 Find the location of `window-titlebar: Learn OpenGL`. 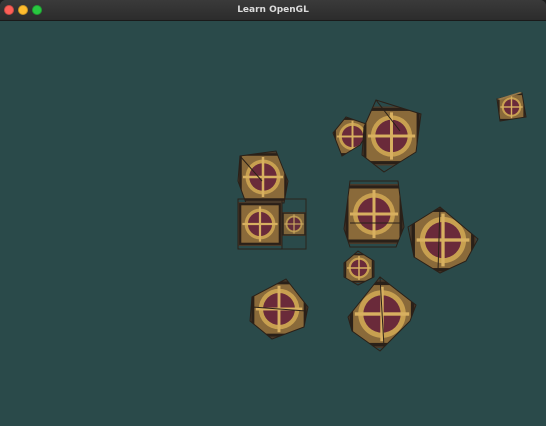

window-titlebar: Learn OpenGL is located at coordinates (273, 10).